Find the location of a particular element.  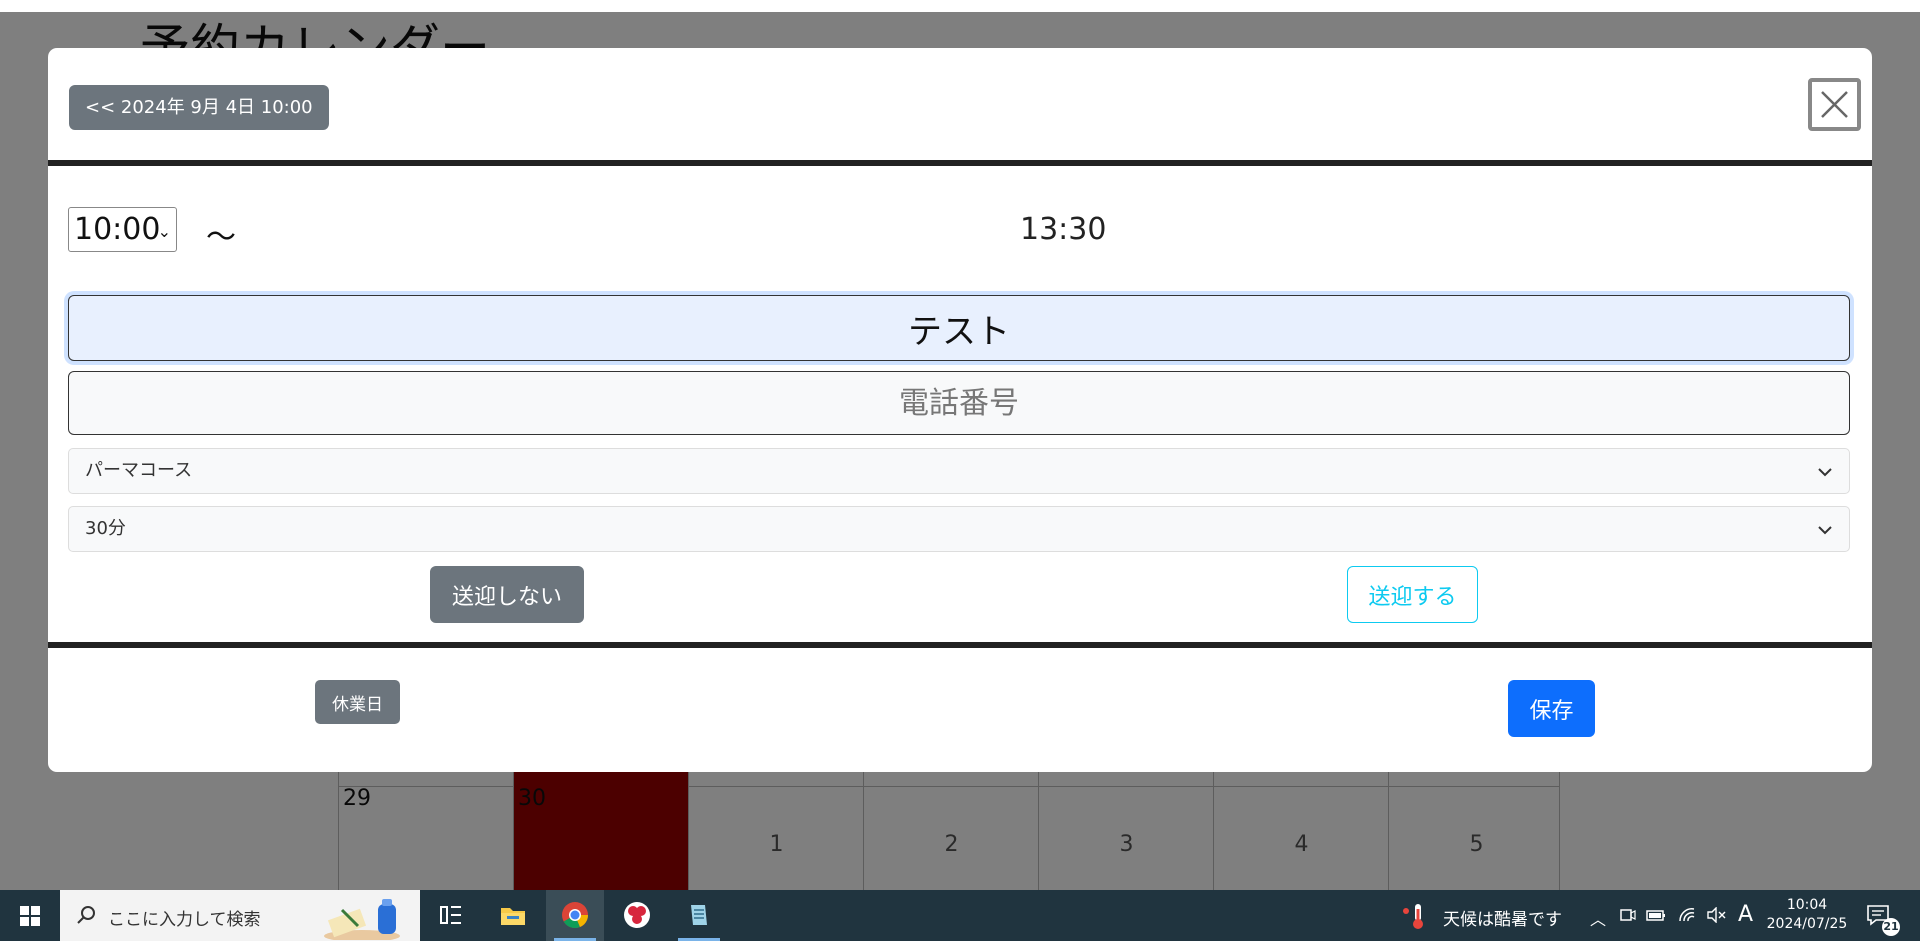

meet-now-icon is located at coordinates (1628, 915).